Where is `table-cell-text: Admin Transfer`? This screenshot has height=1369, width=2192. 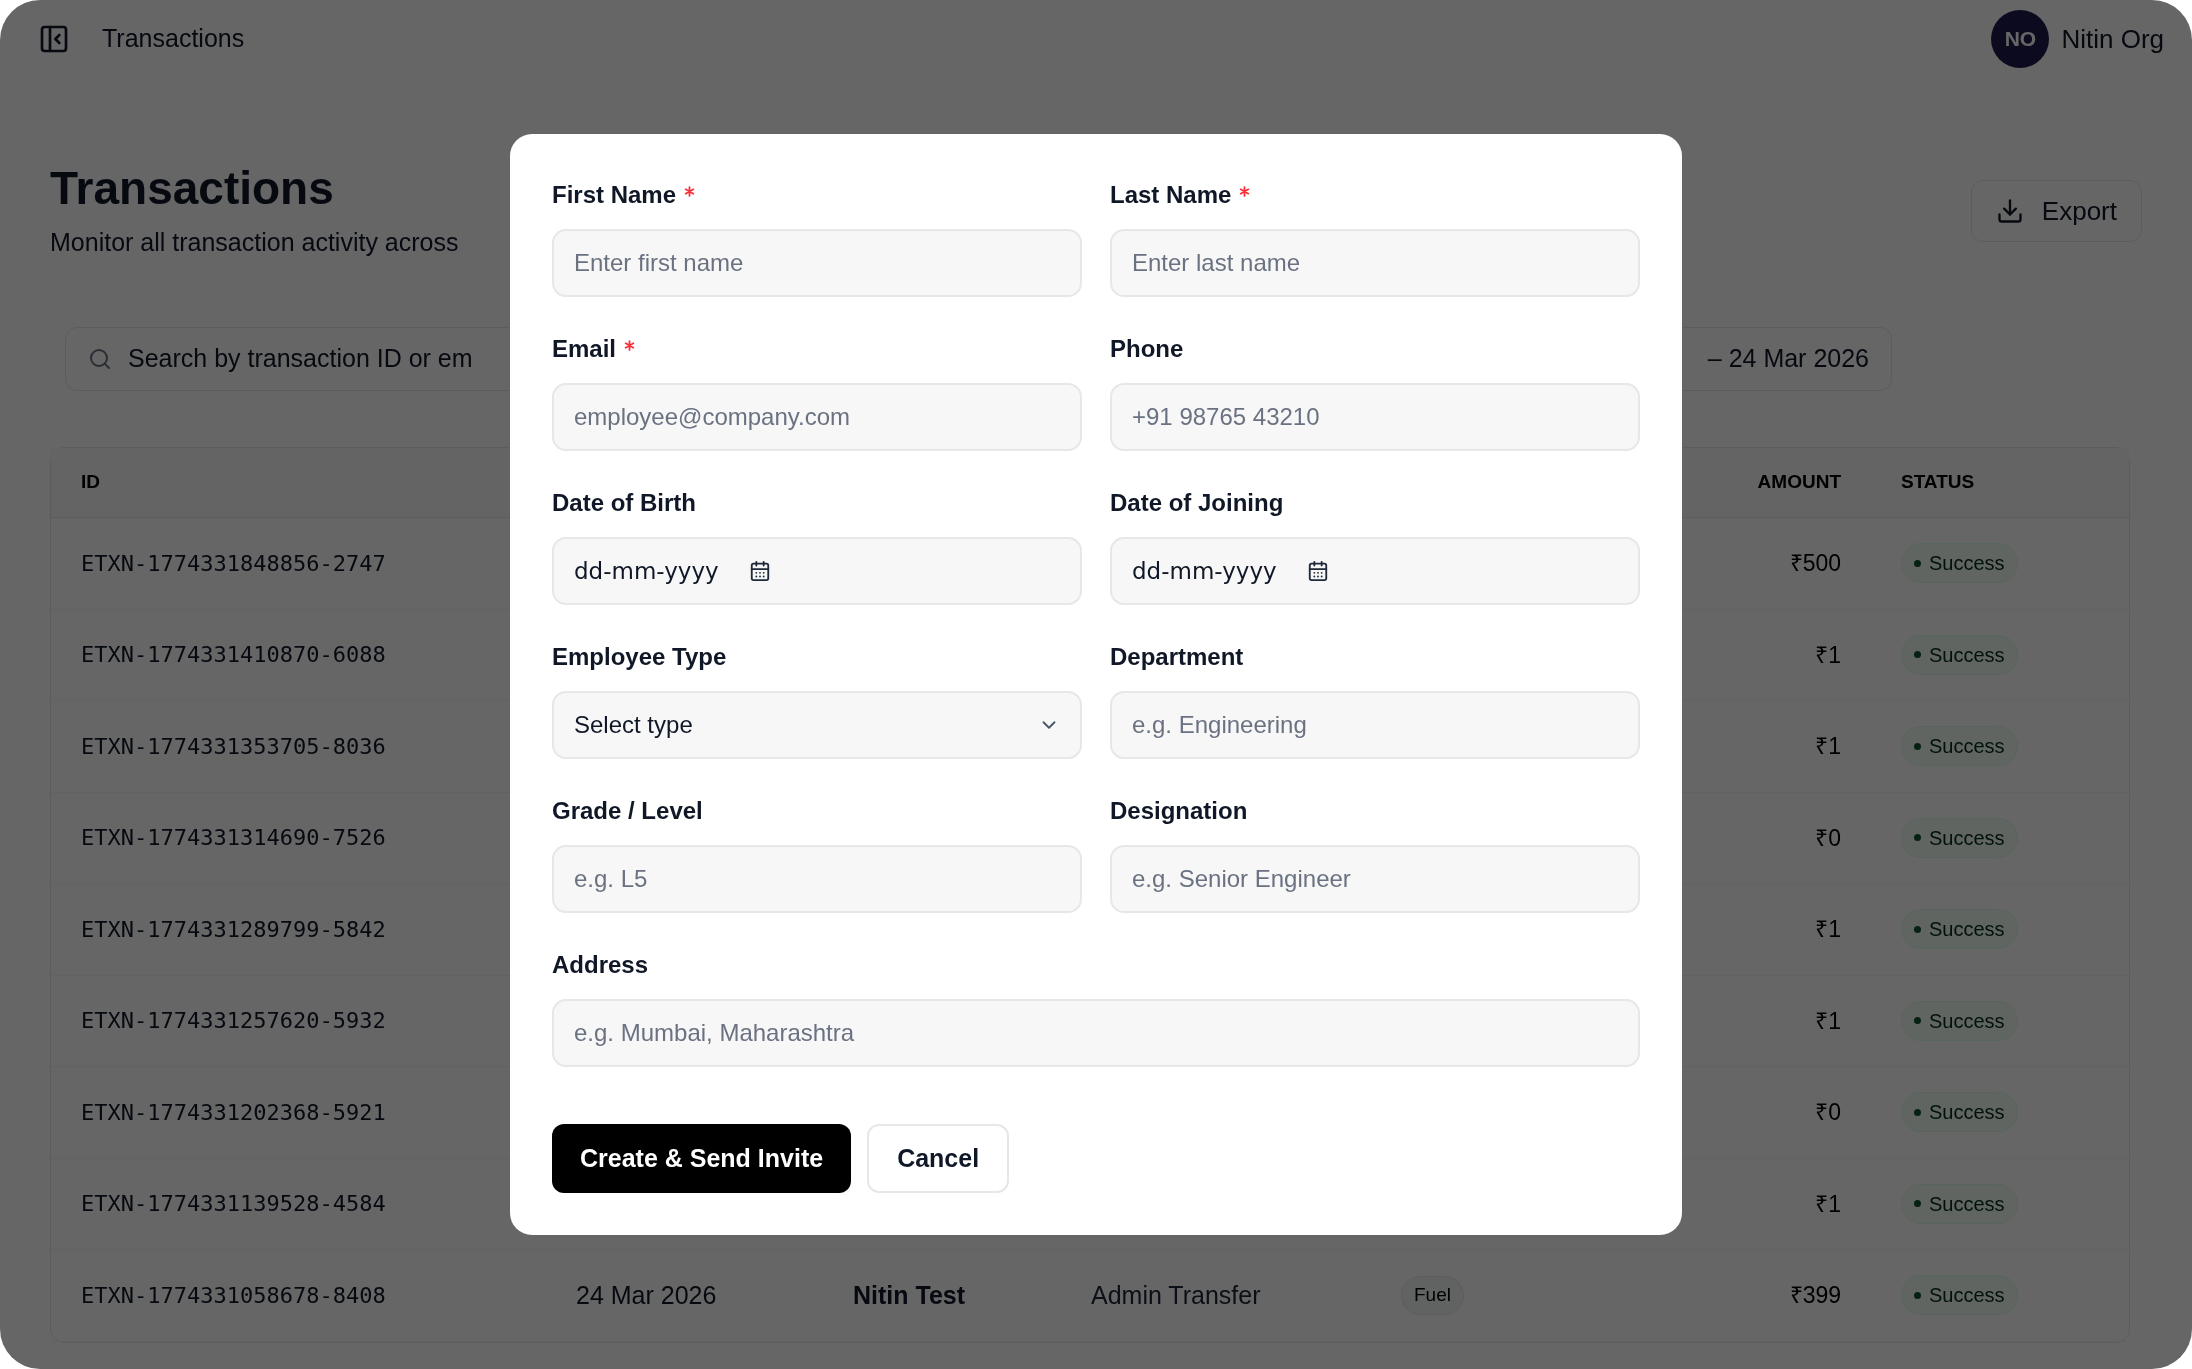 table-cell-text: Admin Transfer is located at coordinates (1176, 1295).